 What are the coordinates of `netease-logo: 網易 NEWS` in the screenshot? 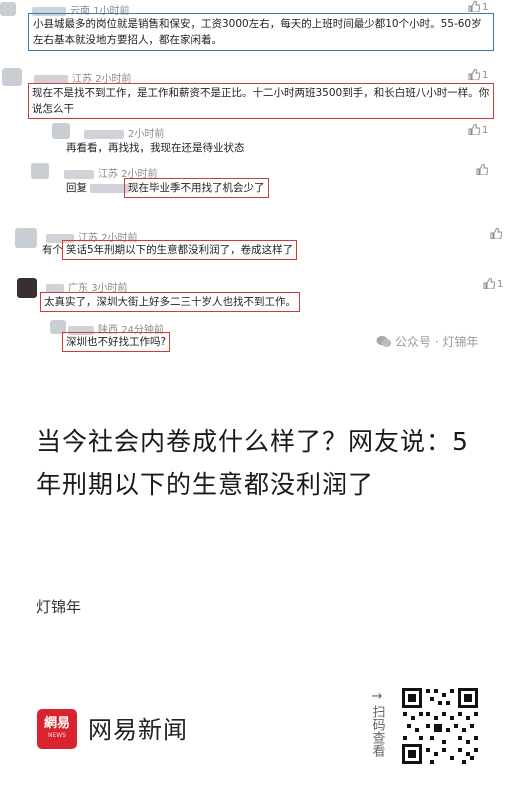 It's located at (57, 729).